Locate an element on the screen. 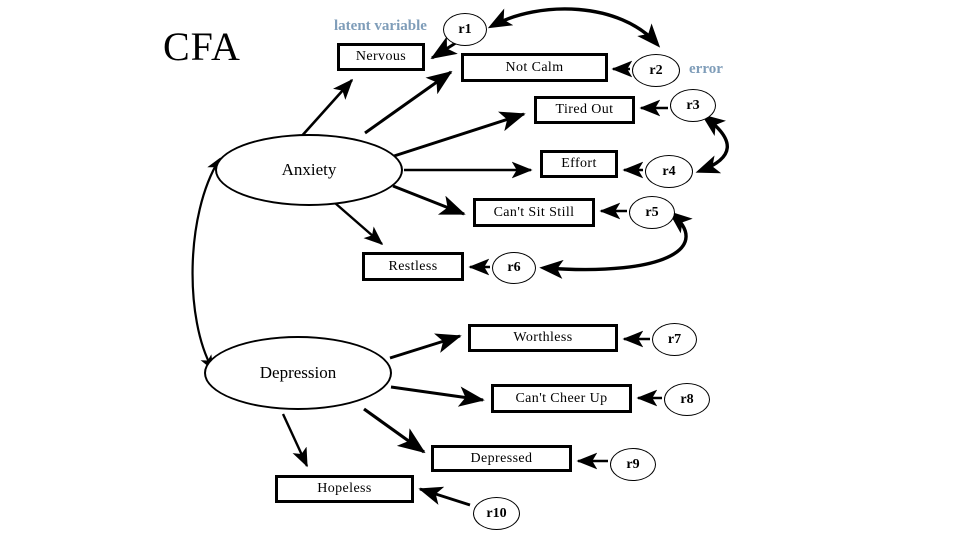  indicator-hopeless-label: Hopeless is located at coordinates (344, 488).